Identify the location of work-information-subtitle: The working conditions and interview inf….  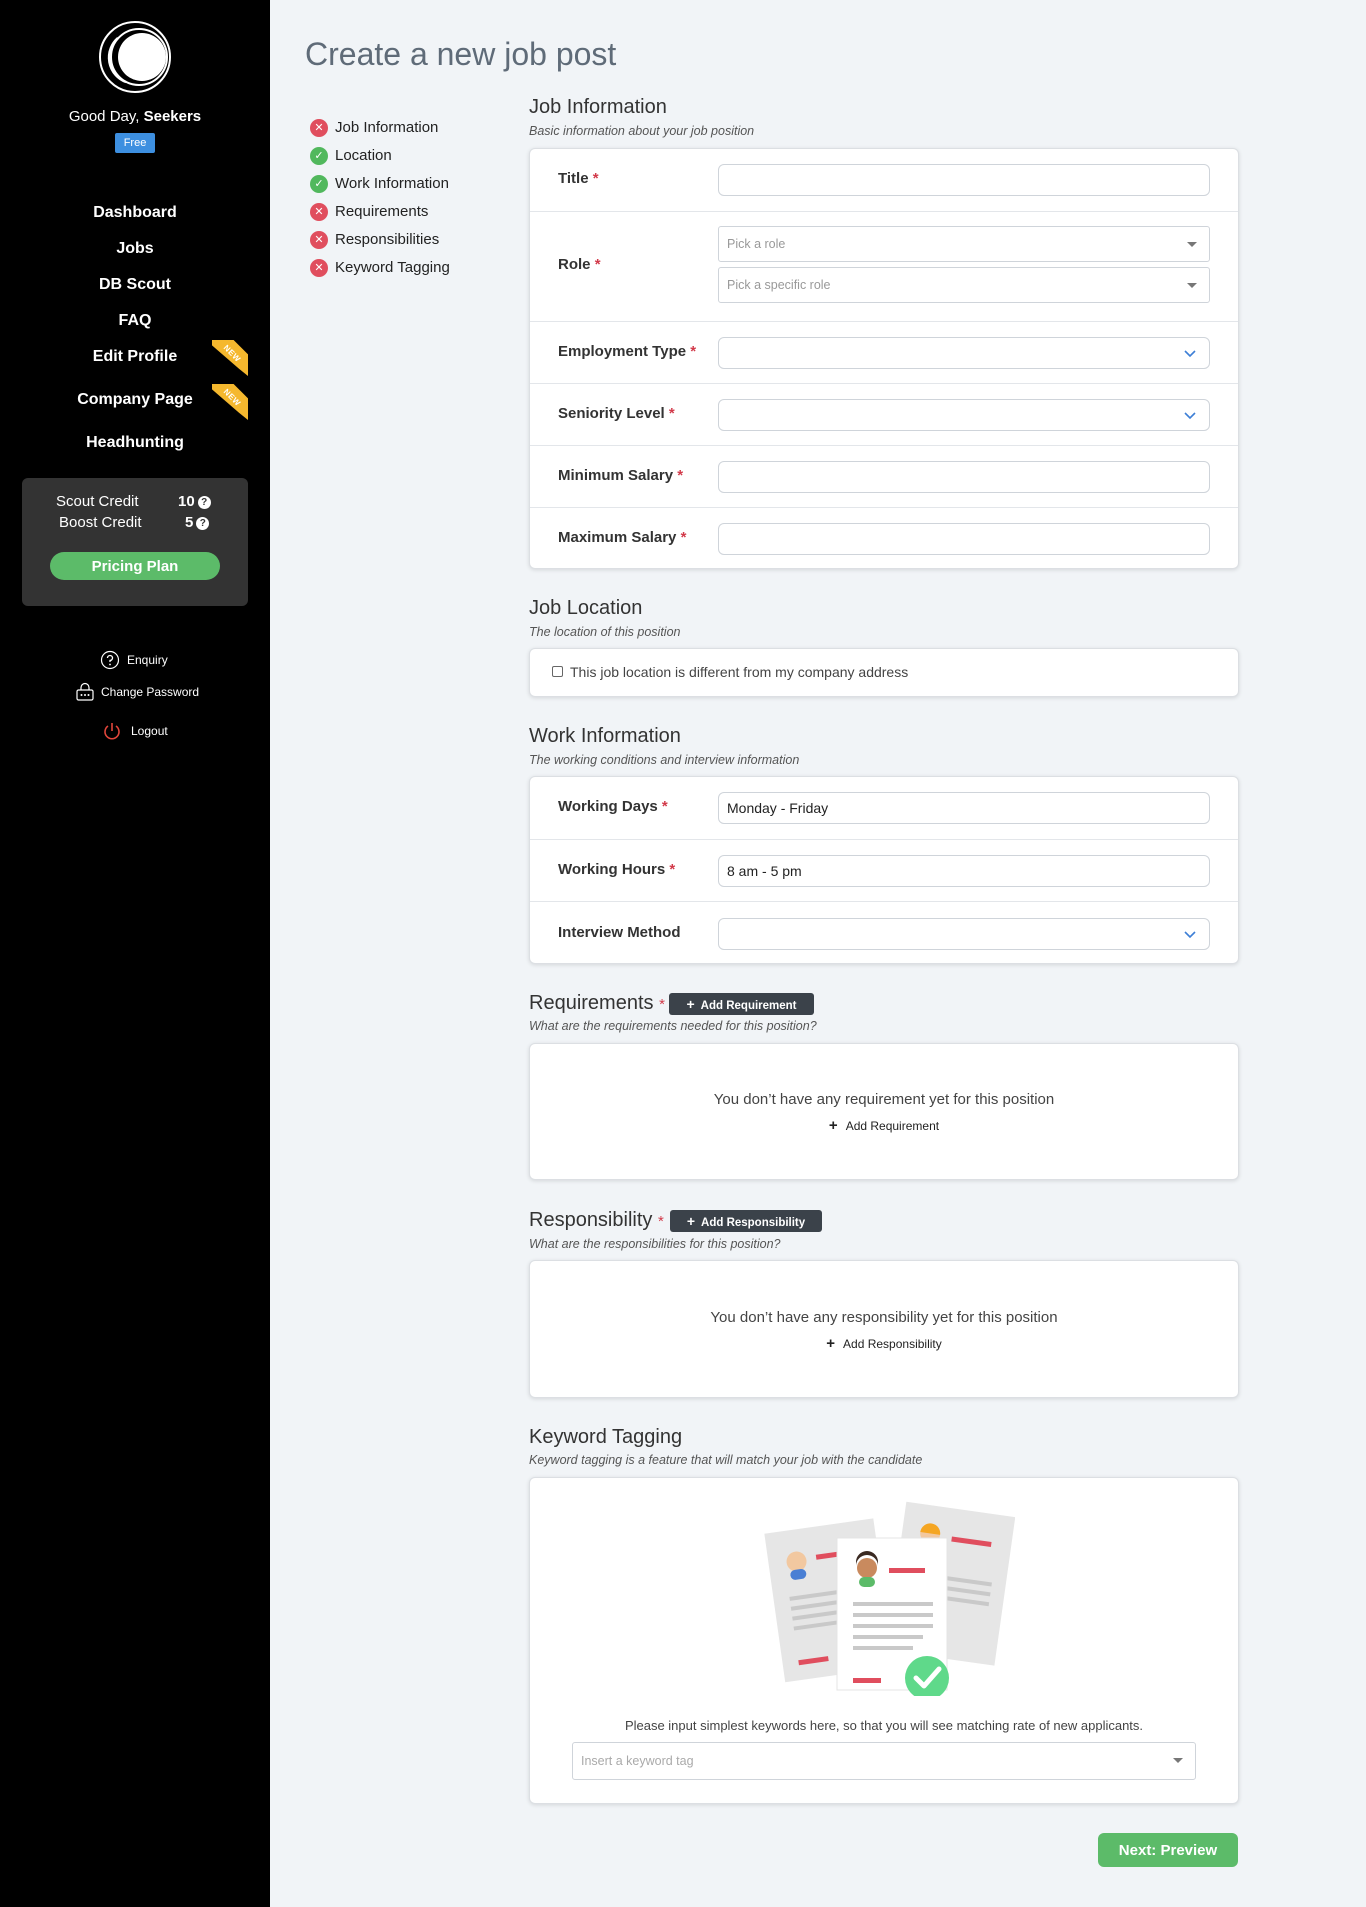
(664, 760).